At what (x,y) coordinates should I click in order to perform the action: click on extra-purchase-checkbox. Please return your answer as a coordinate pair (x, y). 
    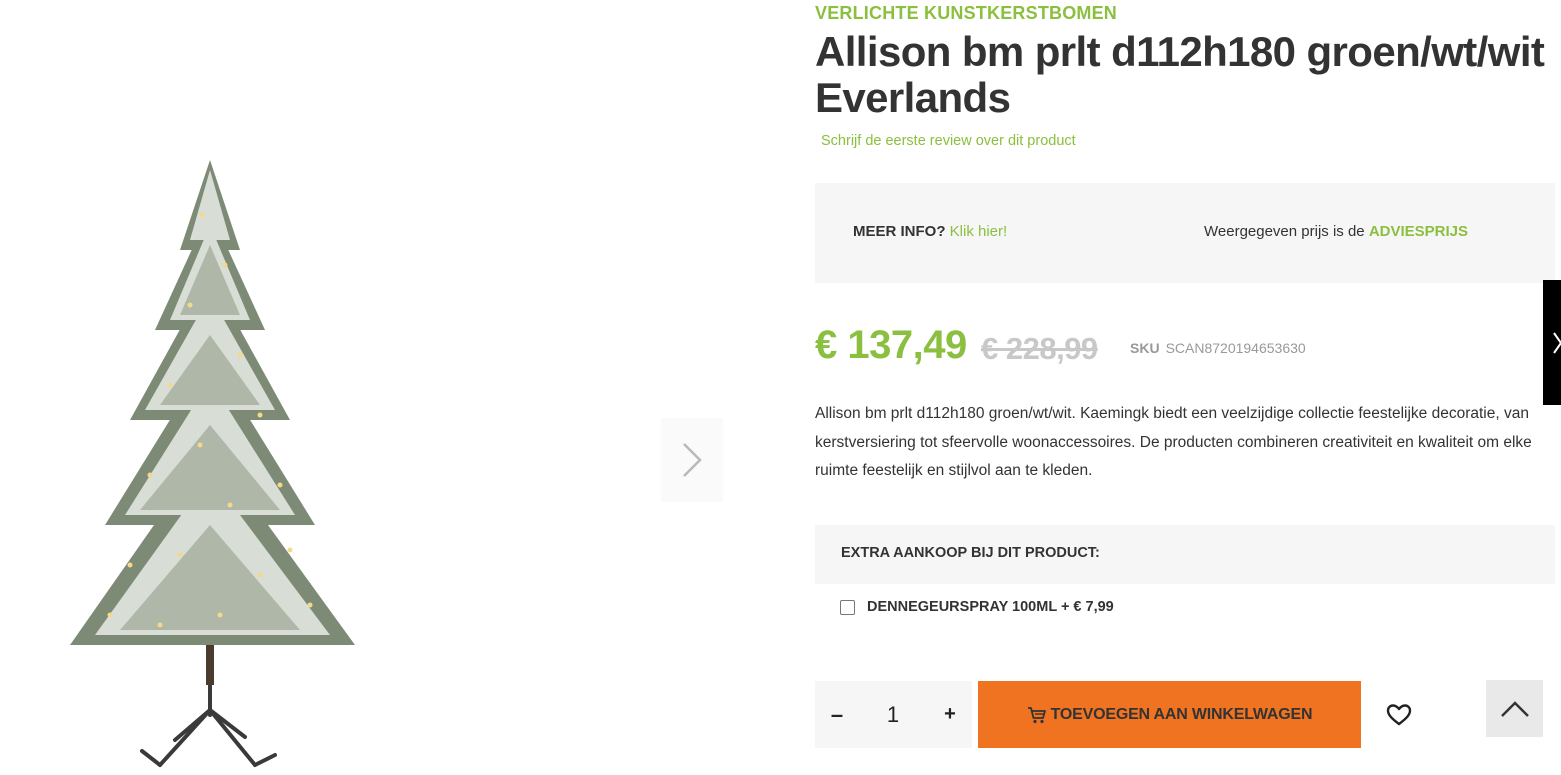
    Looking at the image, I should click on (847, 607).